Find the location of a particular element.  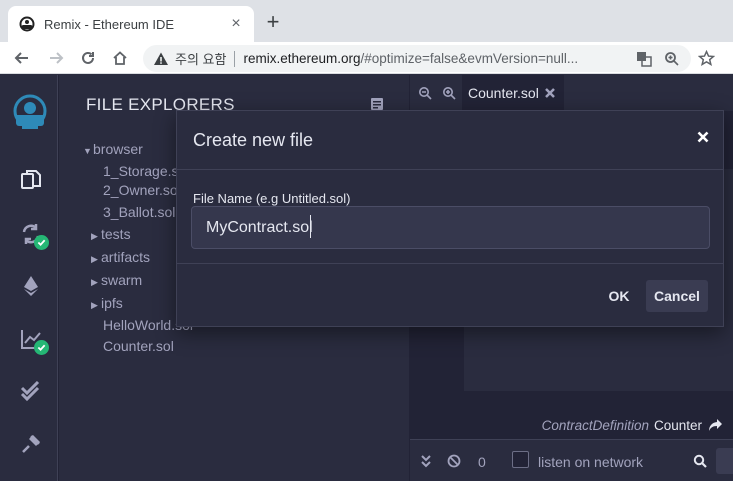

collapse-terminal-icon is located at coordinates (426, 461).